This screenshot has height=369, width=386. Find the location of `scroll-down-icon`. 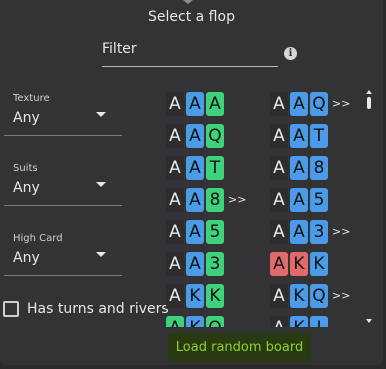

scroll-down-icon is located at coordinates (369, 321).